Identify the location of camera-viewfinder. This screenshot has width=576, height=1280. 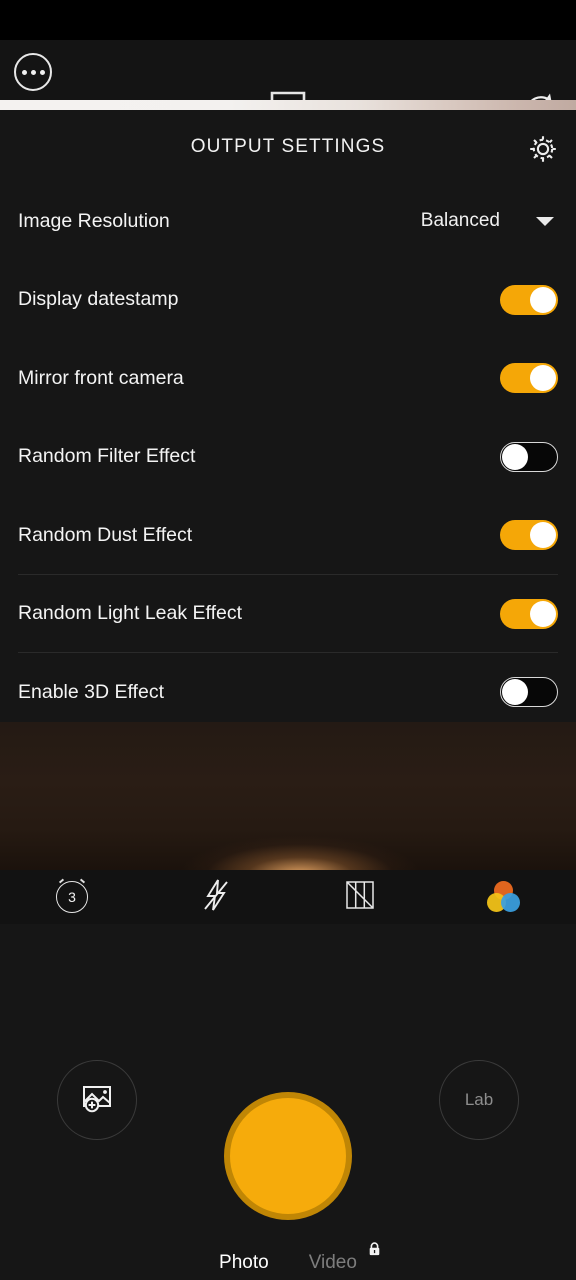
(288, 796).